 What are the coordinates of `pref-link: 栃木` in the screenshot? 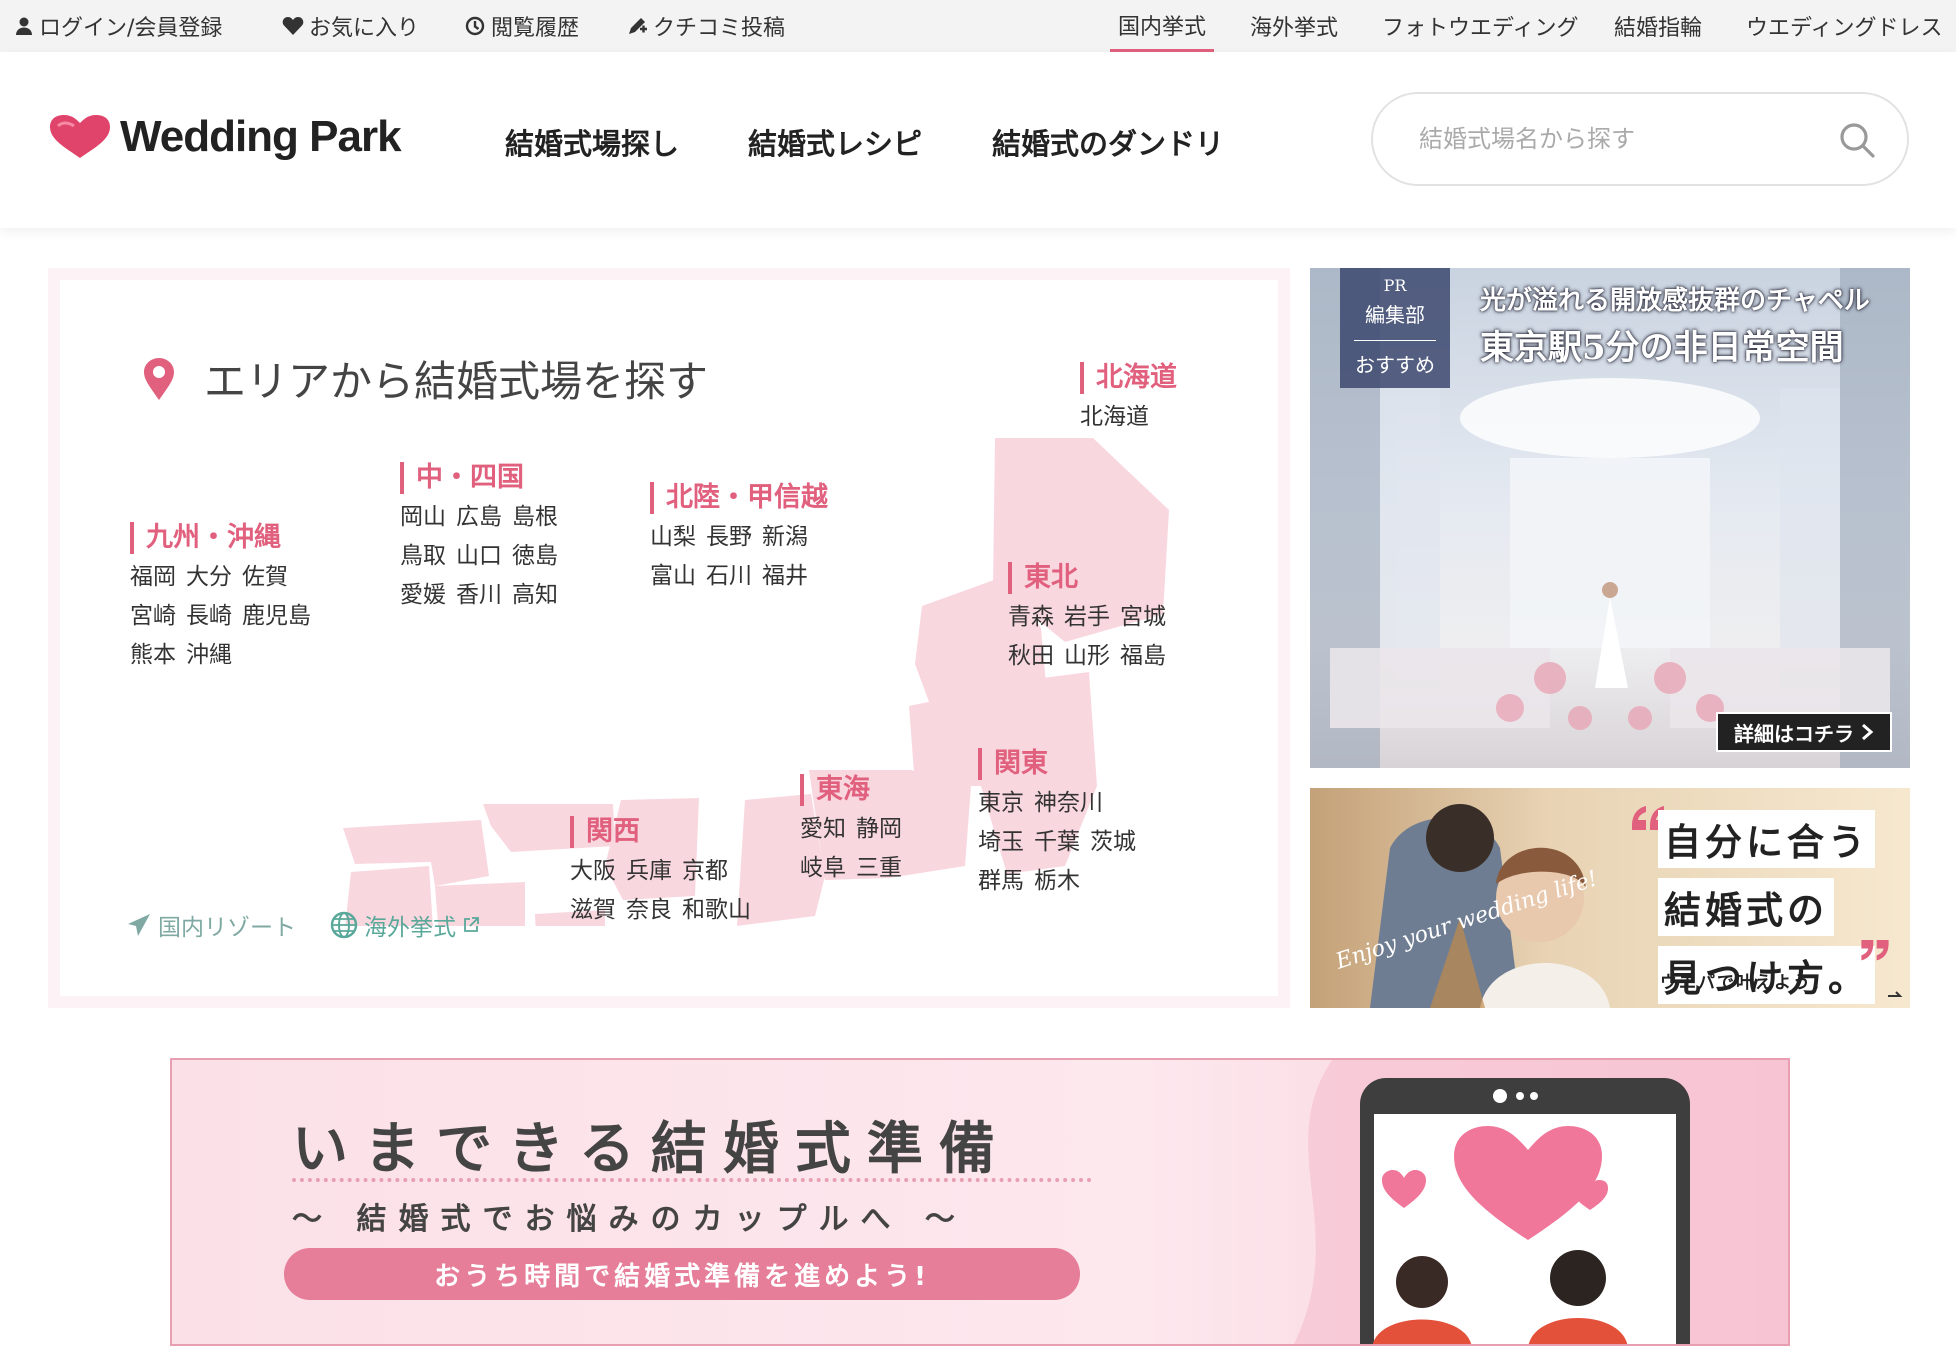 It's located at (1057, 881).